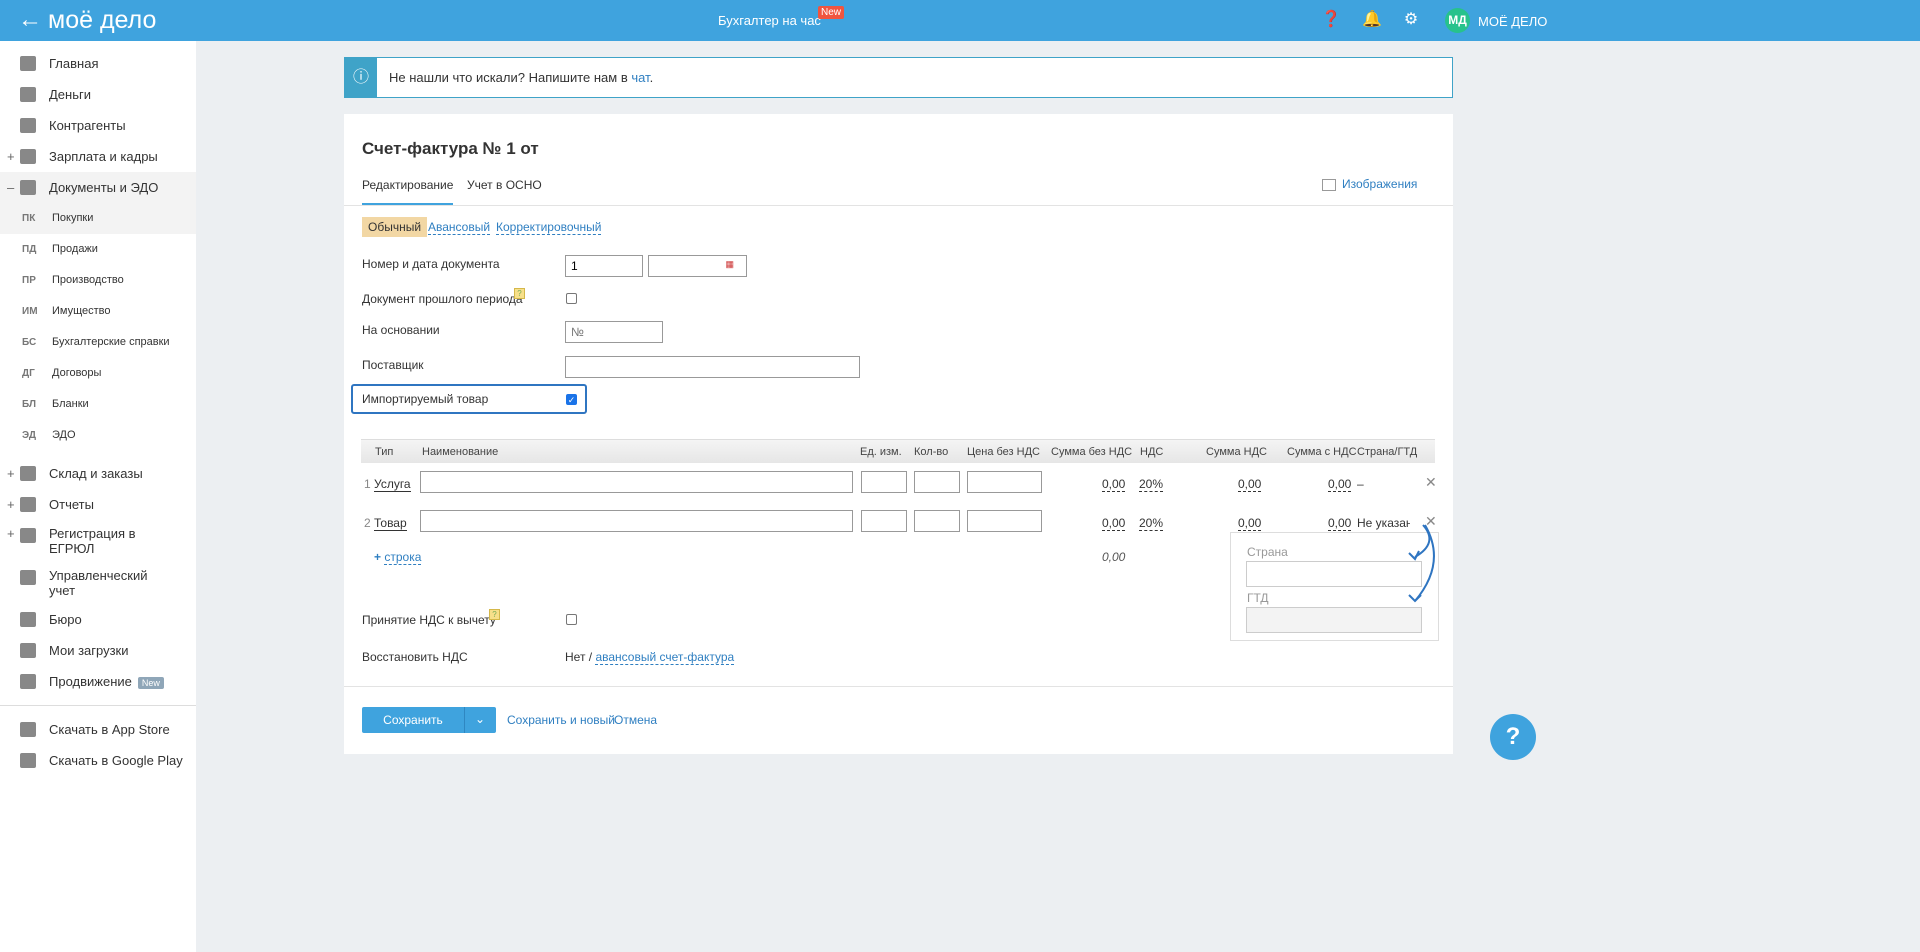 This screenshot has height=952, width=1920. What do you see at coordinates (98, 650) in the screenshot?
I see `sidebar-item: Мои загрузки` at bounding box center [98, 650].